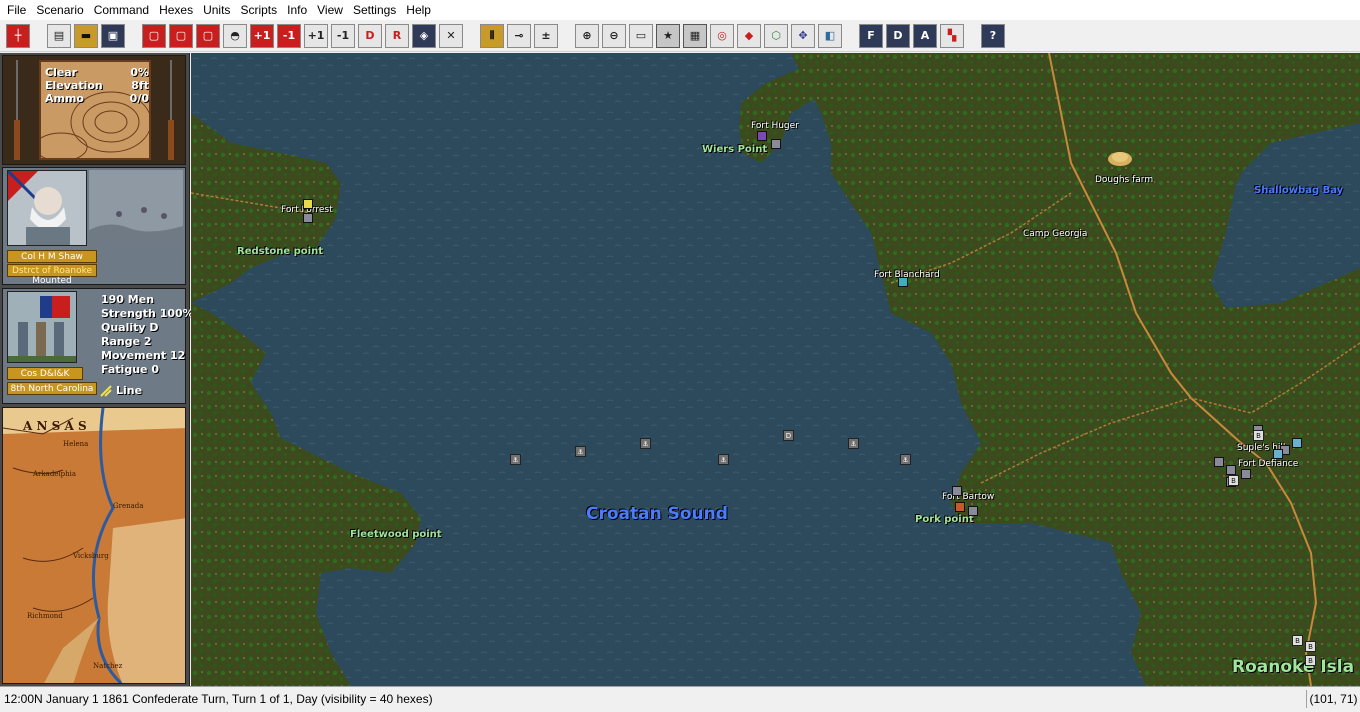 The height and width of the screenshot is (712, 1360). Describe the element at coordinates (871, 35) in the screenshot. I see `f-button: F` at that location.